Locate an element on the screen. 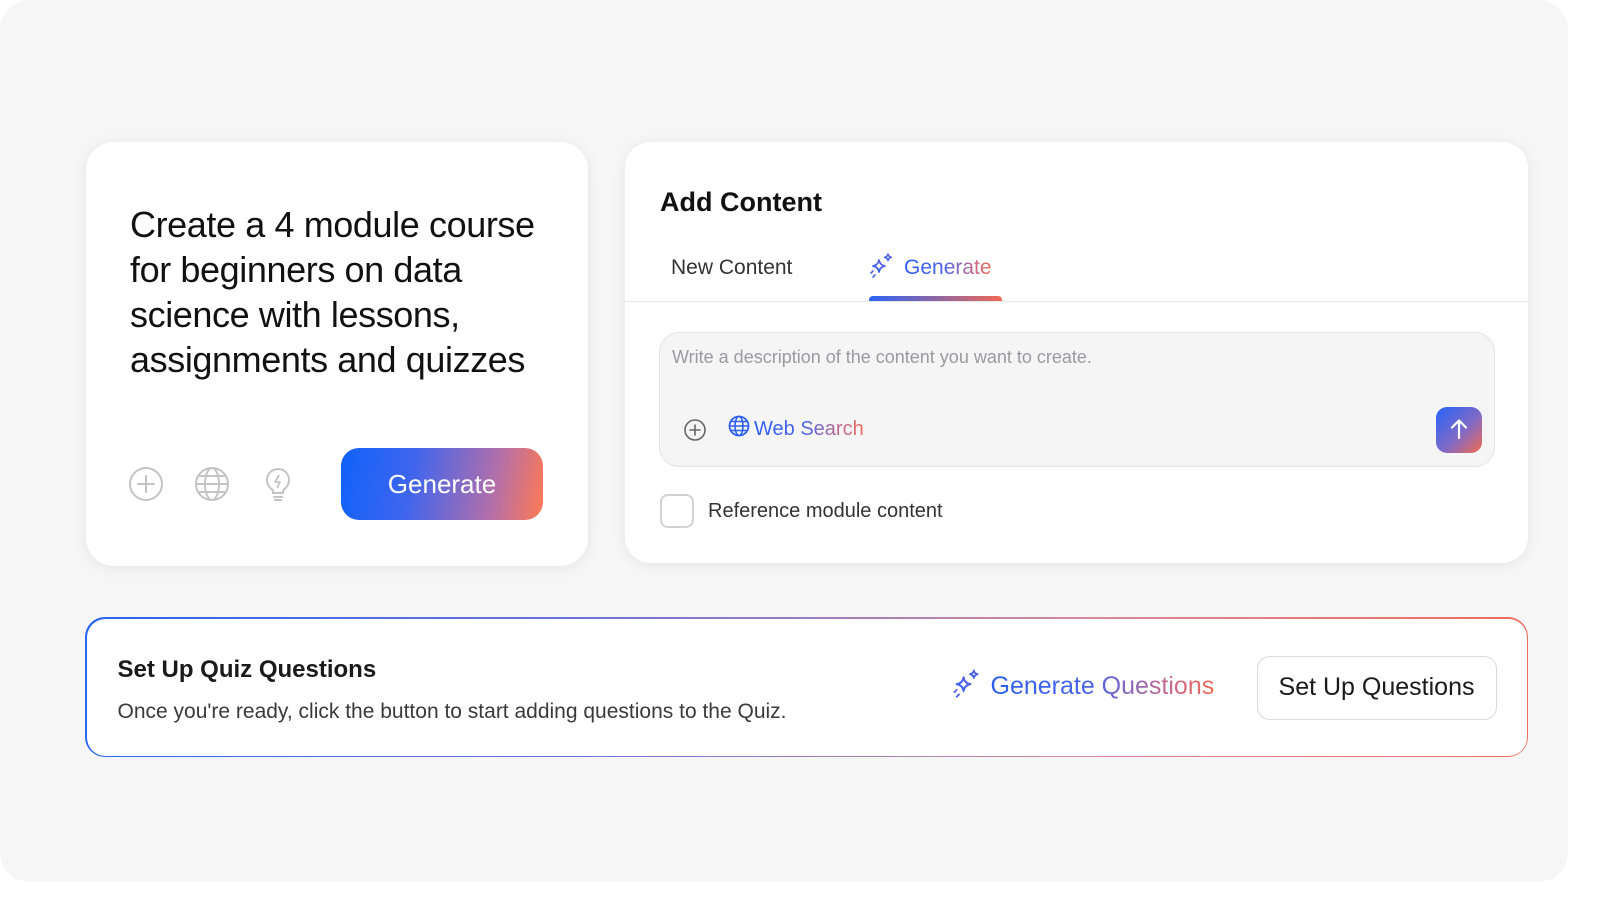 The height and width of the screenshot is (899, 1600). generate-questions-button: Generate Questions is located at coordinates (1083, 686).